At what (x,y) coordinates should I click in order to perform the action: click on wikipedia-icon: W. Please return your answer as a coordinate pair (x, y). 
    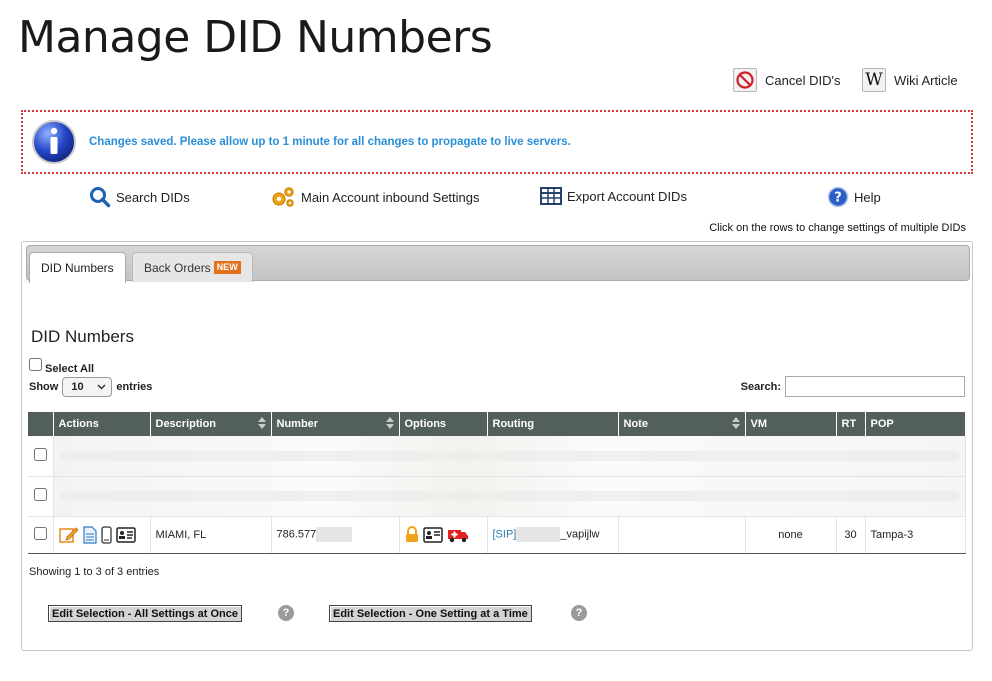
    Looking at the image, I should click on (874, 80).